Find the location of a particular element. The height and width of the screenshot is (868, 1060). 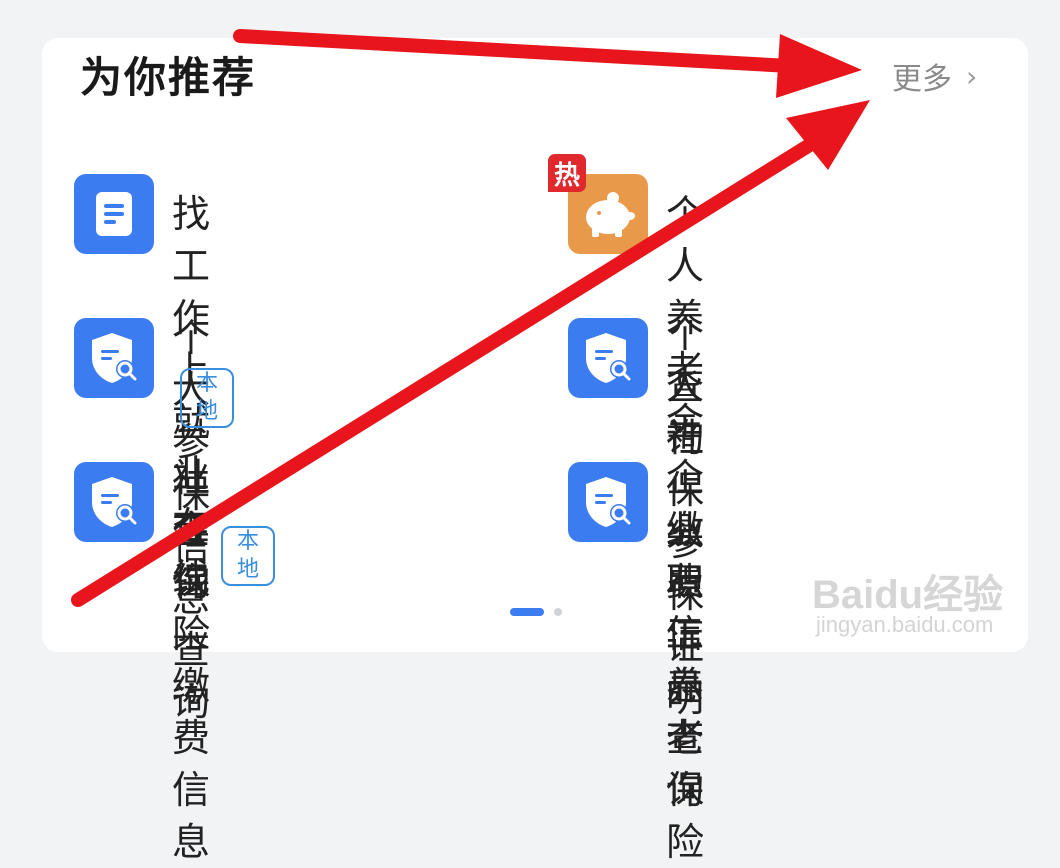

more-link: 更多 › is located at coordinates (934, 76).